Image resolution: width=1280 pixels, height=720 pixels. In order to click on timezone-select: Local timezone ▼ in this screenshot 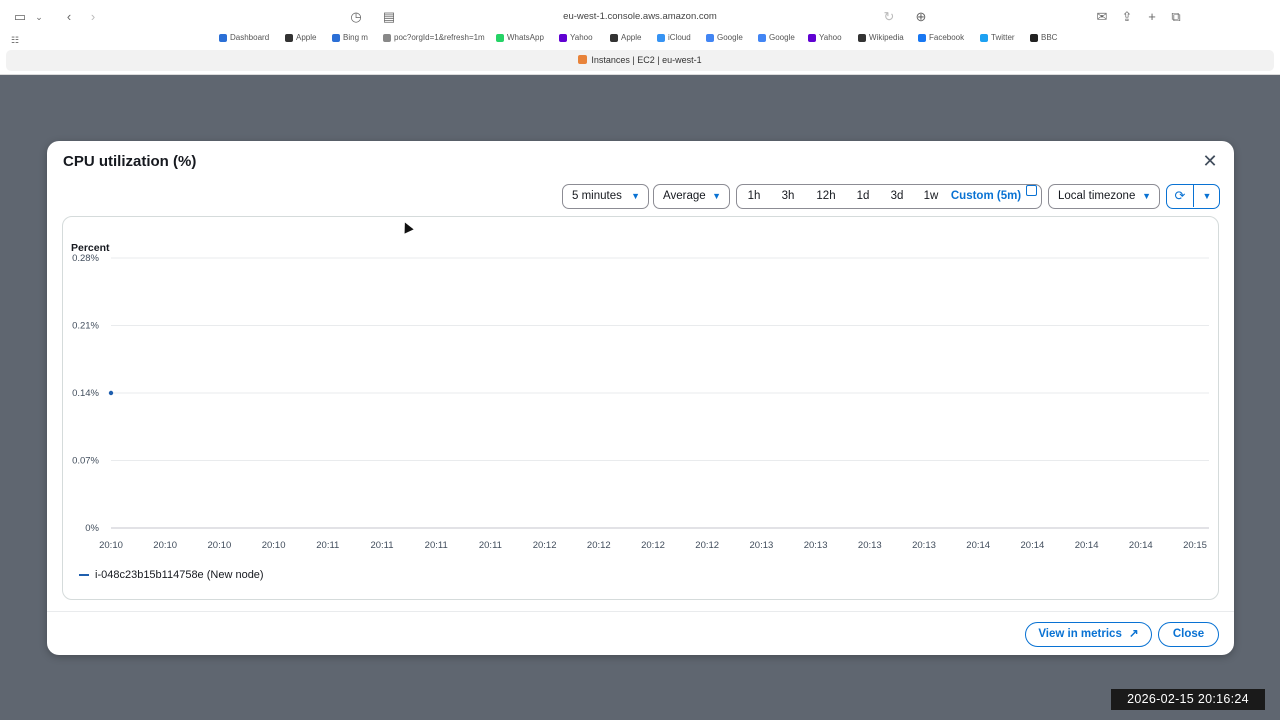, I will do `click(1104, 196)`.